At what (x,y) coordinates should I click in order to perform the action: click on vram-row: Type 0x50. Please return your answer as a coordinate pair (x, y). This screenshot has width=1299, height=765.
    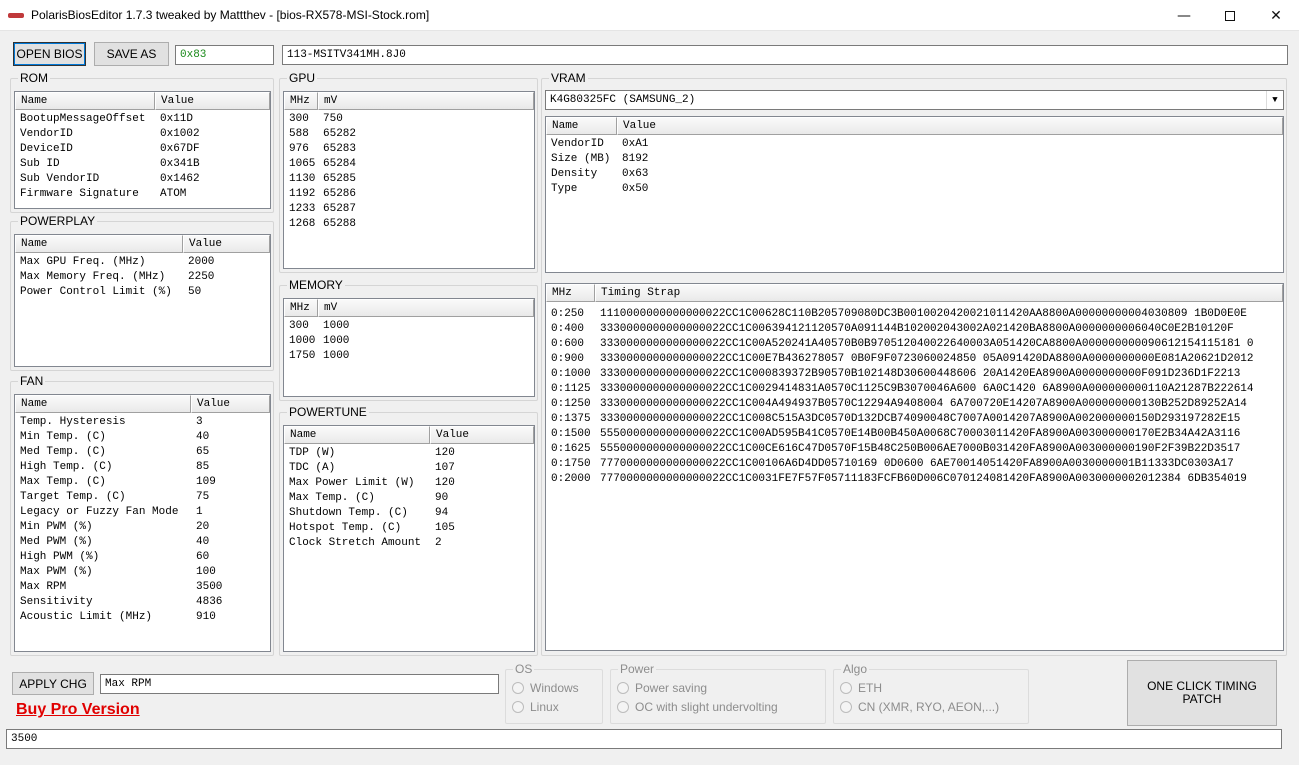
    Looking at the image, I should click on (914, 189).